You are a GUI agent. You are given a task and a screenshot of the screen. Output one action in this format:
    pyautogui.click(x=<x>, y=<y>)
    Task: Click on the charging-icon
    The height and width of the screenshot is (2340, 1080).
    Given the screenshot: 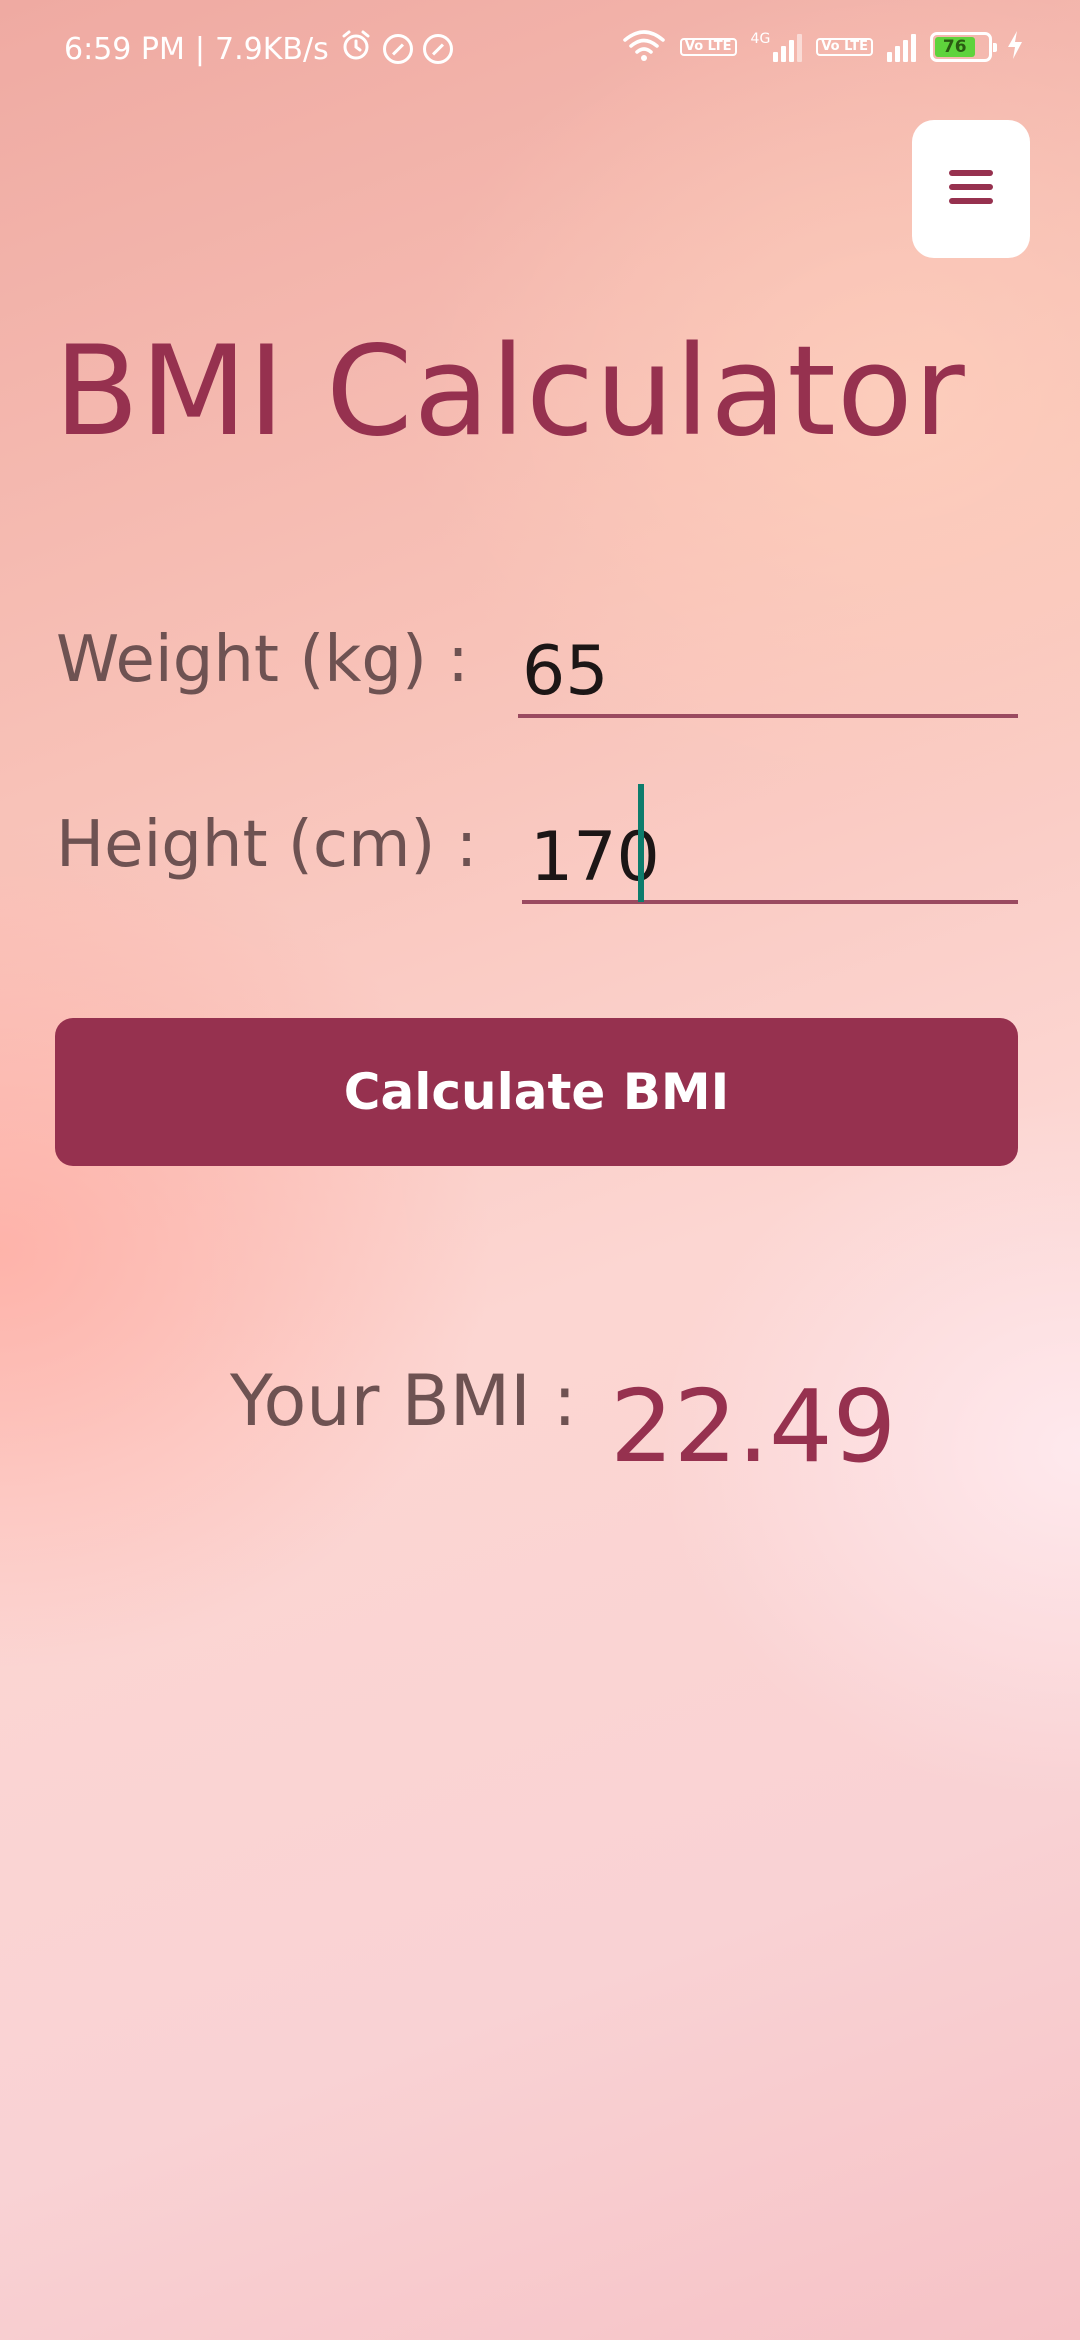 What is the action you would take?
    pyautogui.click(x=1015, y=47)
    